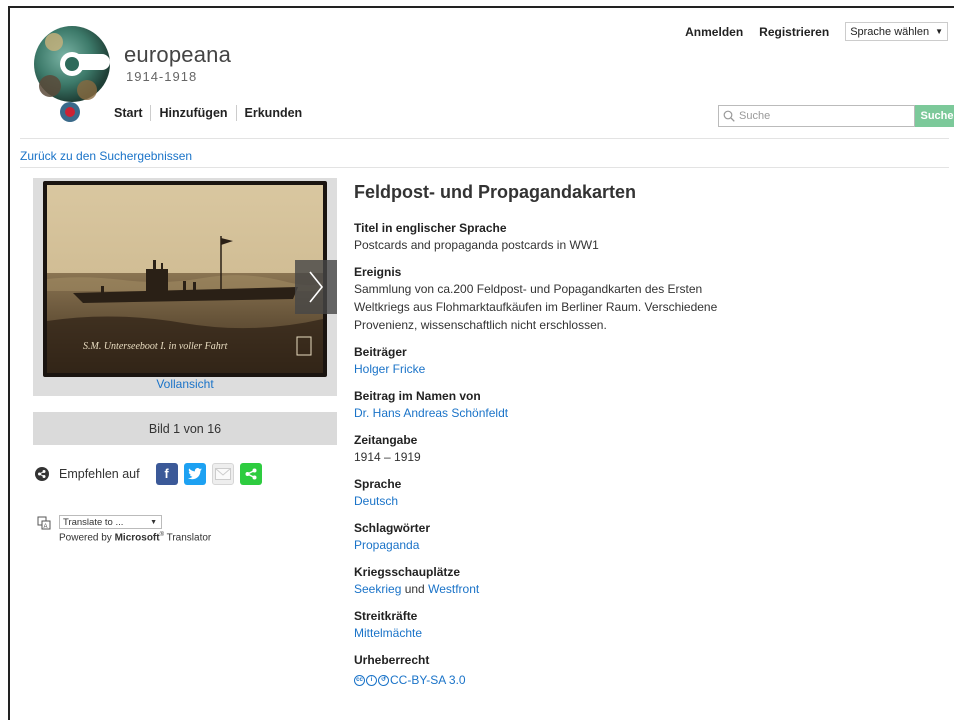  What do you see at coordinates (188, 538) in the screenshot?
I see `powered-suffix: Translator` at bounding box center [188, 538].